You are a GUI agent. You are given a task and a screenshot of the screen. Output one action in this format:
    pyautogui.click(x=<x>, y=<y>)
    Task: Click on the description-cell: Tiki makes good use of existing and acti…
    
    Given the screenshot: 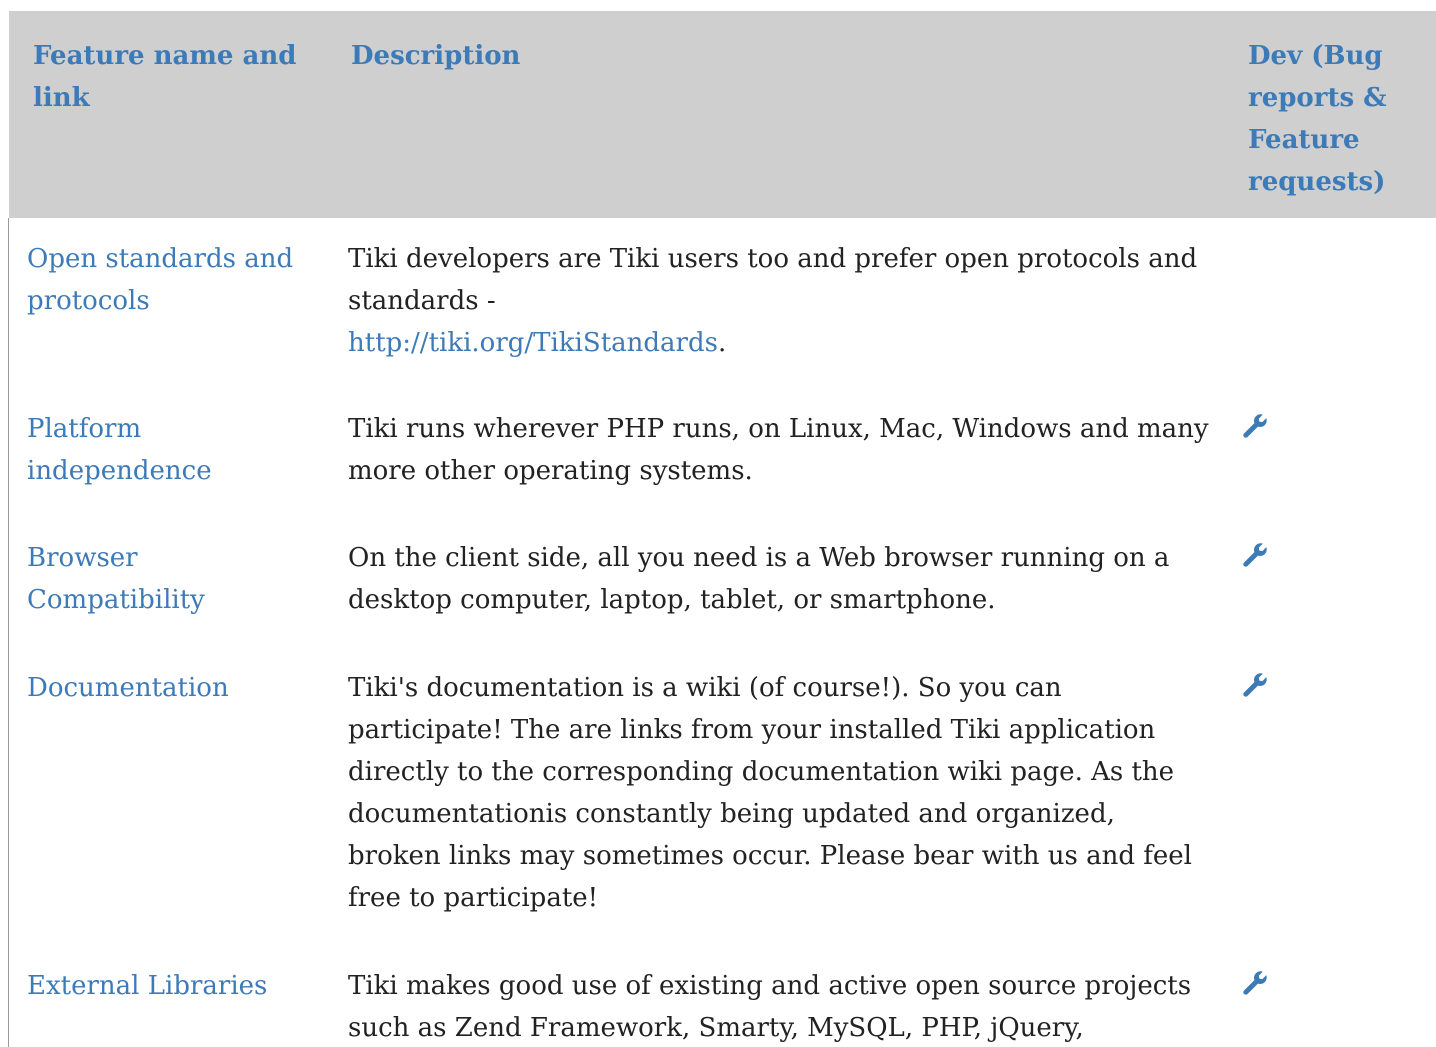 What is the action you would take?
    pyautogui.click(x=774, y=997)
    